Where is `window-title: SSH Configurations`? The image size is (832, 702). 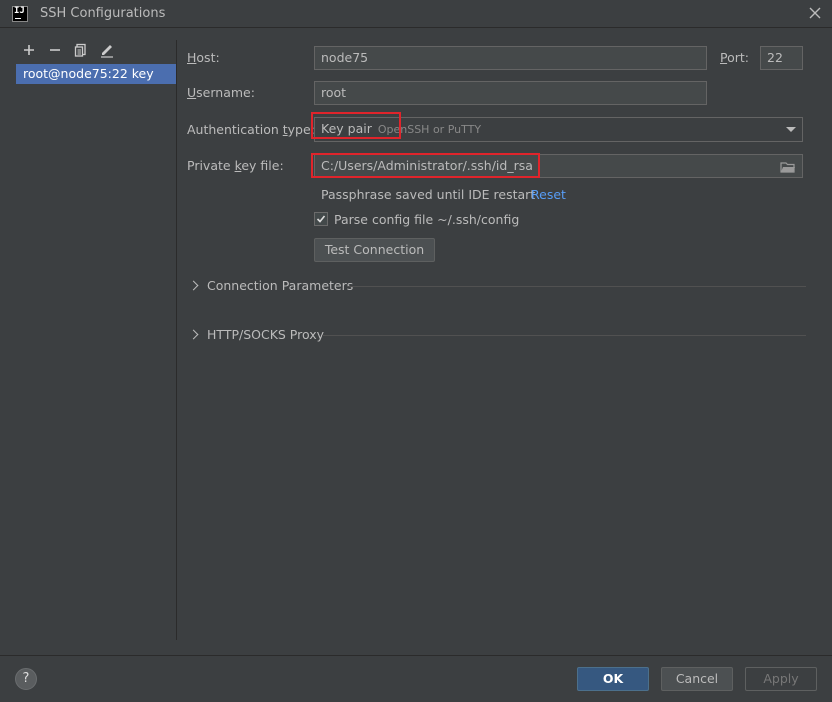 window-title: SSH Configurations is located at coordinates (103, 13).